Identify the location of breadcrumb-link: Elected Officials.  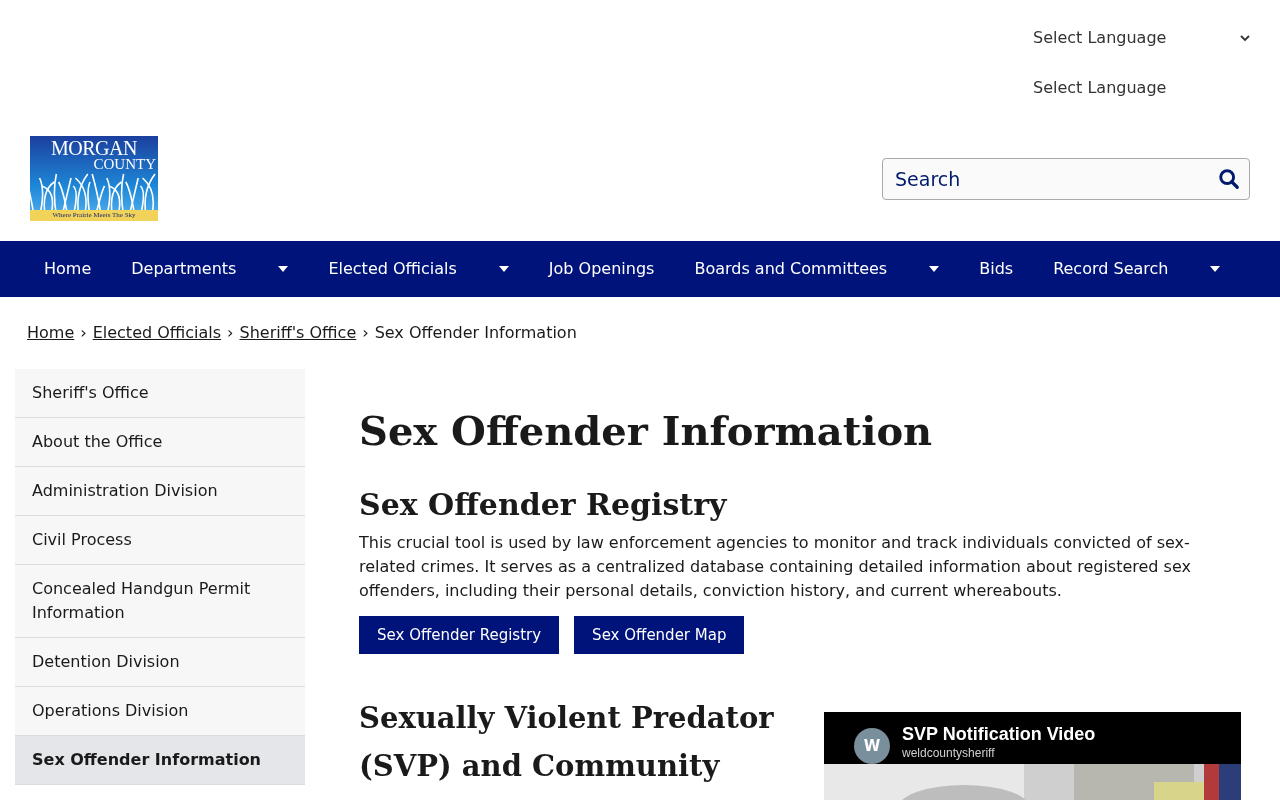
(157, 333).